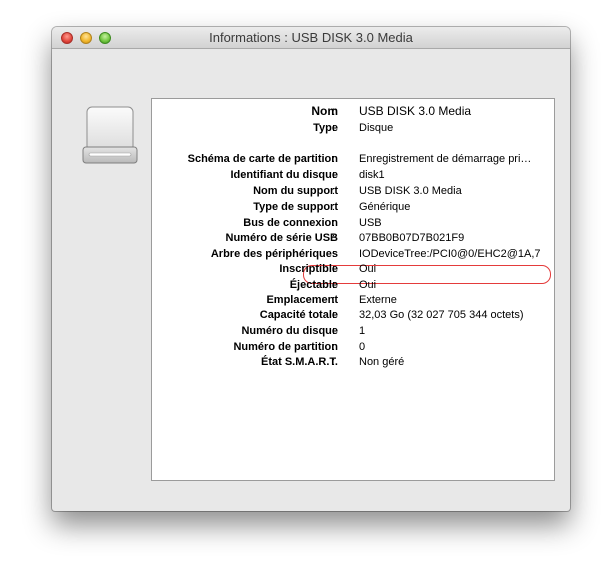 This screenshot has height=566, width=610. Describe the element at coordinates (285, 347) in the screenshot. I see `info-label: Numéro de partition` at that location.